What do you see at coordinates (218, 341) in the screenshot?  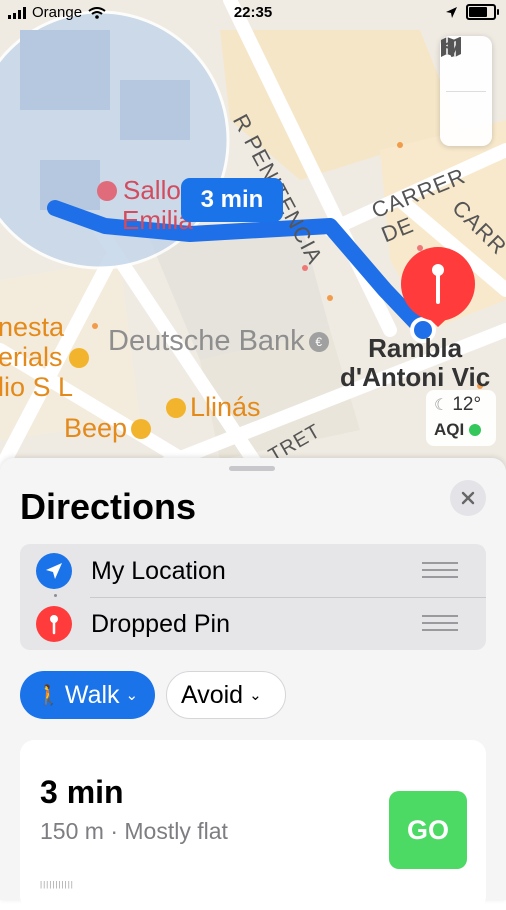 I see `poi-label-deutsche-bank: Deutsche Bank €` at bounding box center [218, 341].